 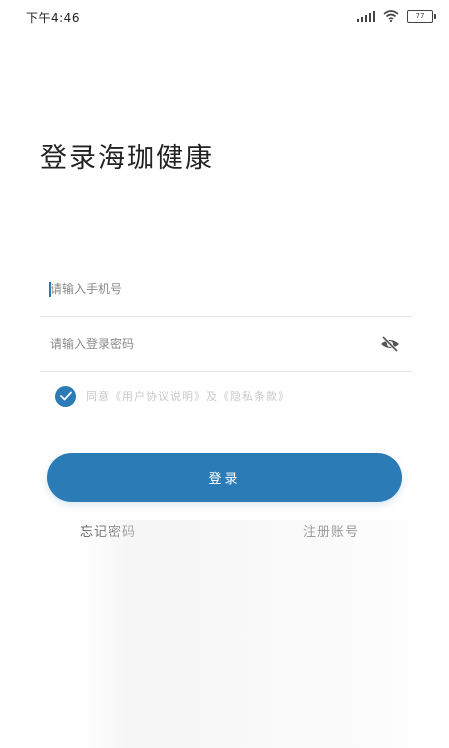 I want to click on phone-input, so click(x=210, y=289).